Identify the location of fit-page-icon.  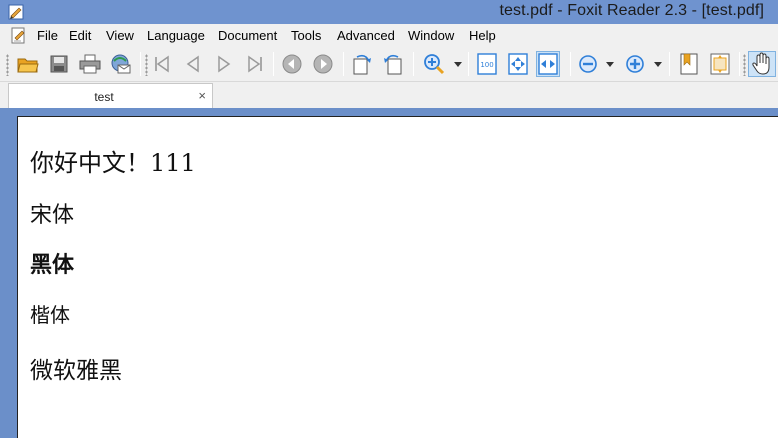
(518, 64).